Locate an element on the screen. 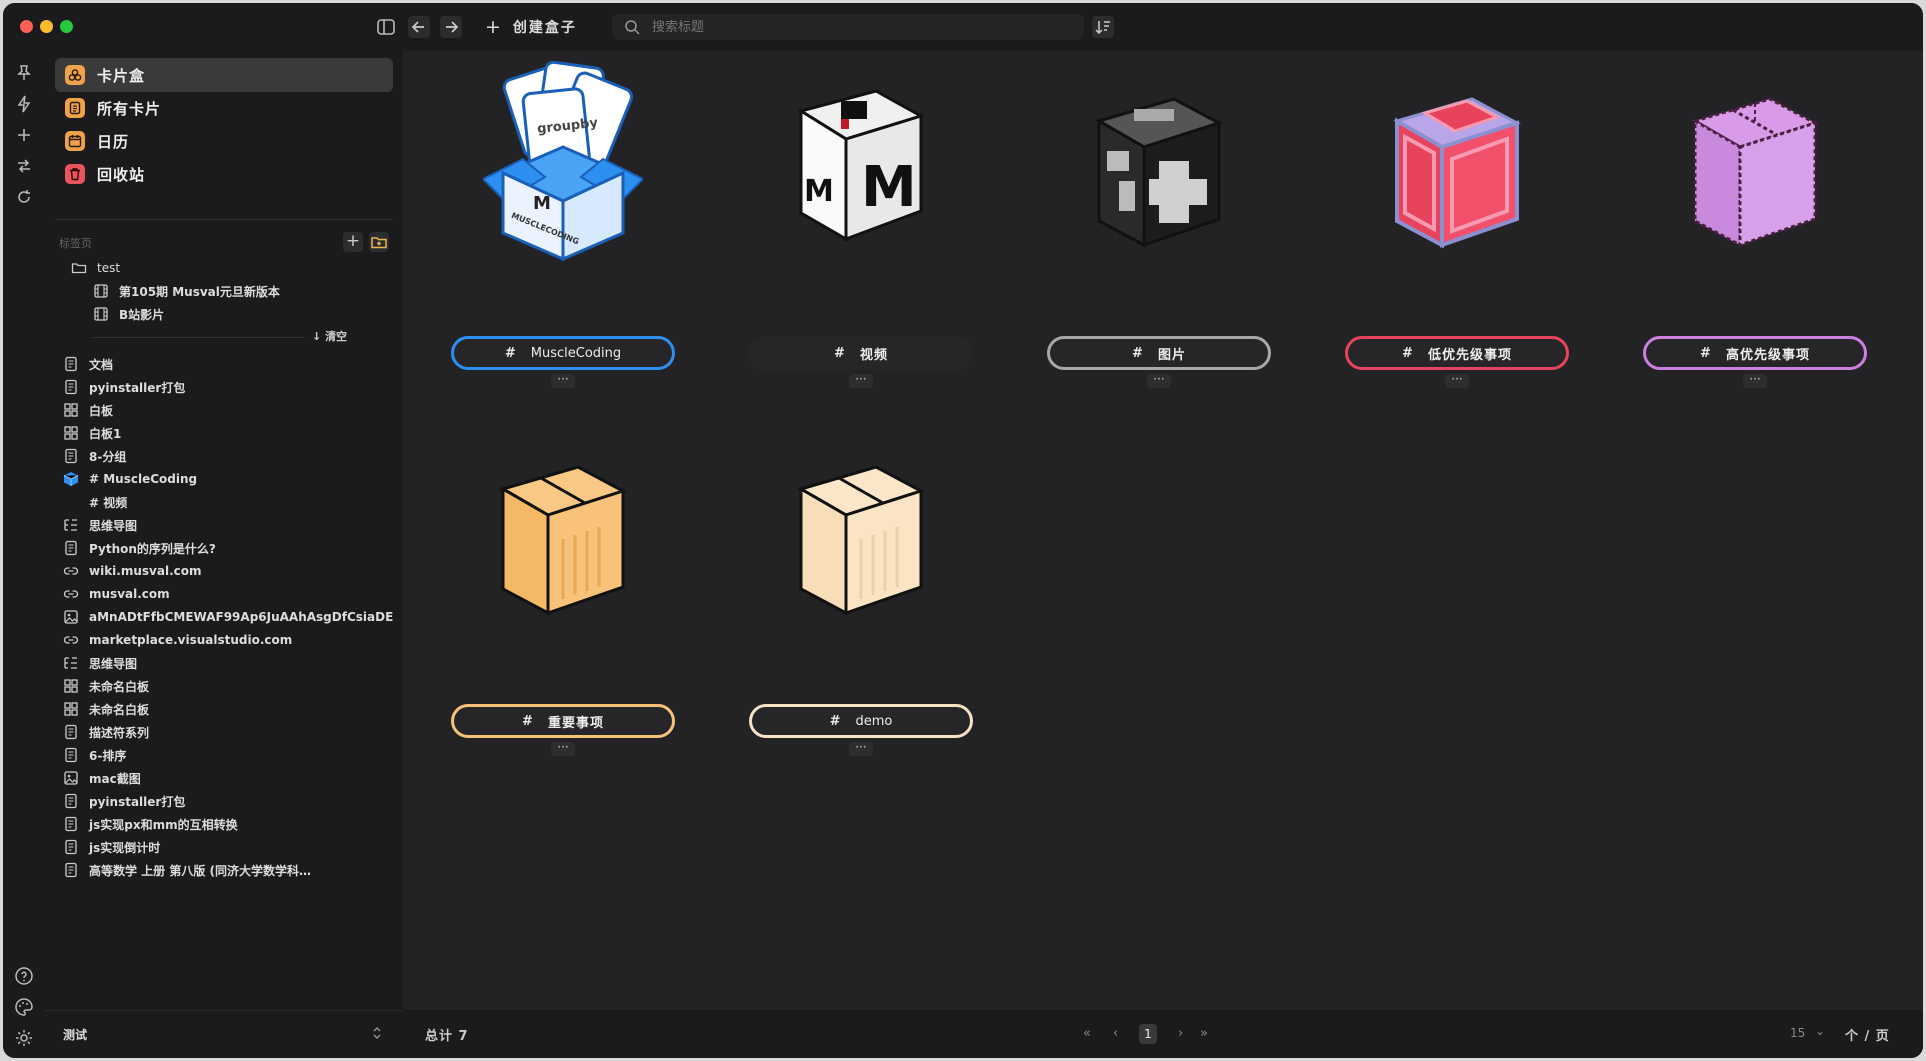 Image resolution: width=1926 pixels, height=1061 pixels. image-icon is located at coordinates (71, 778).